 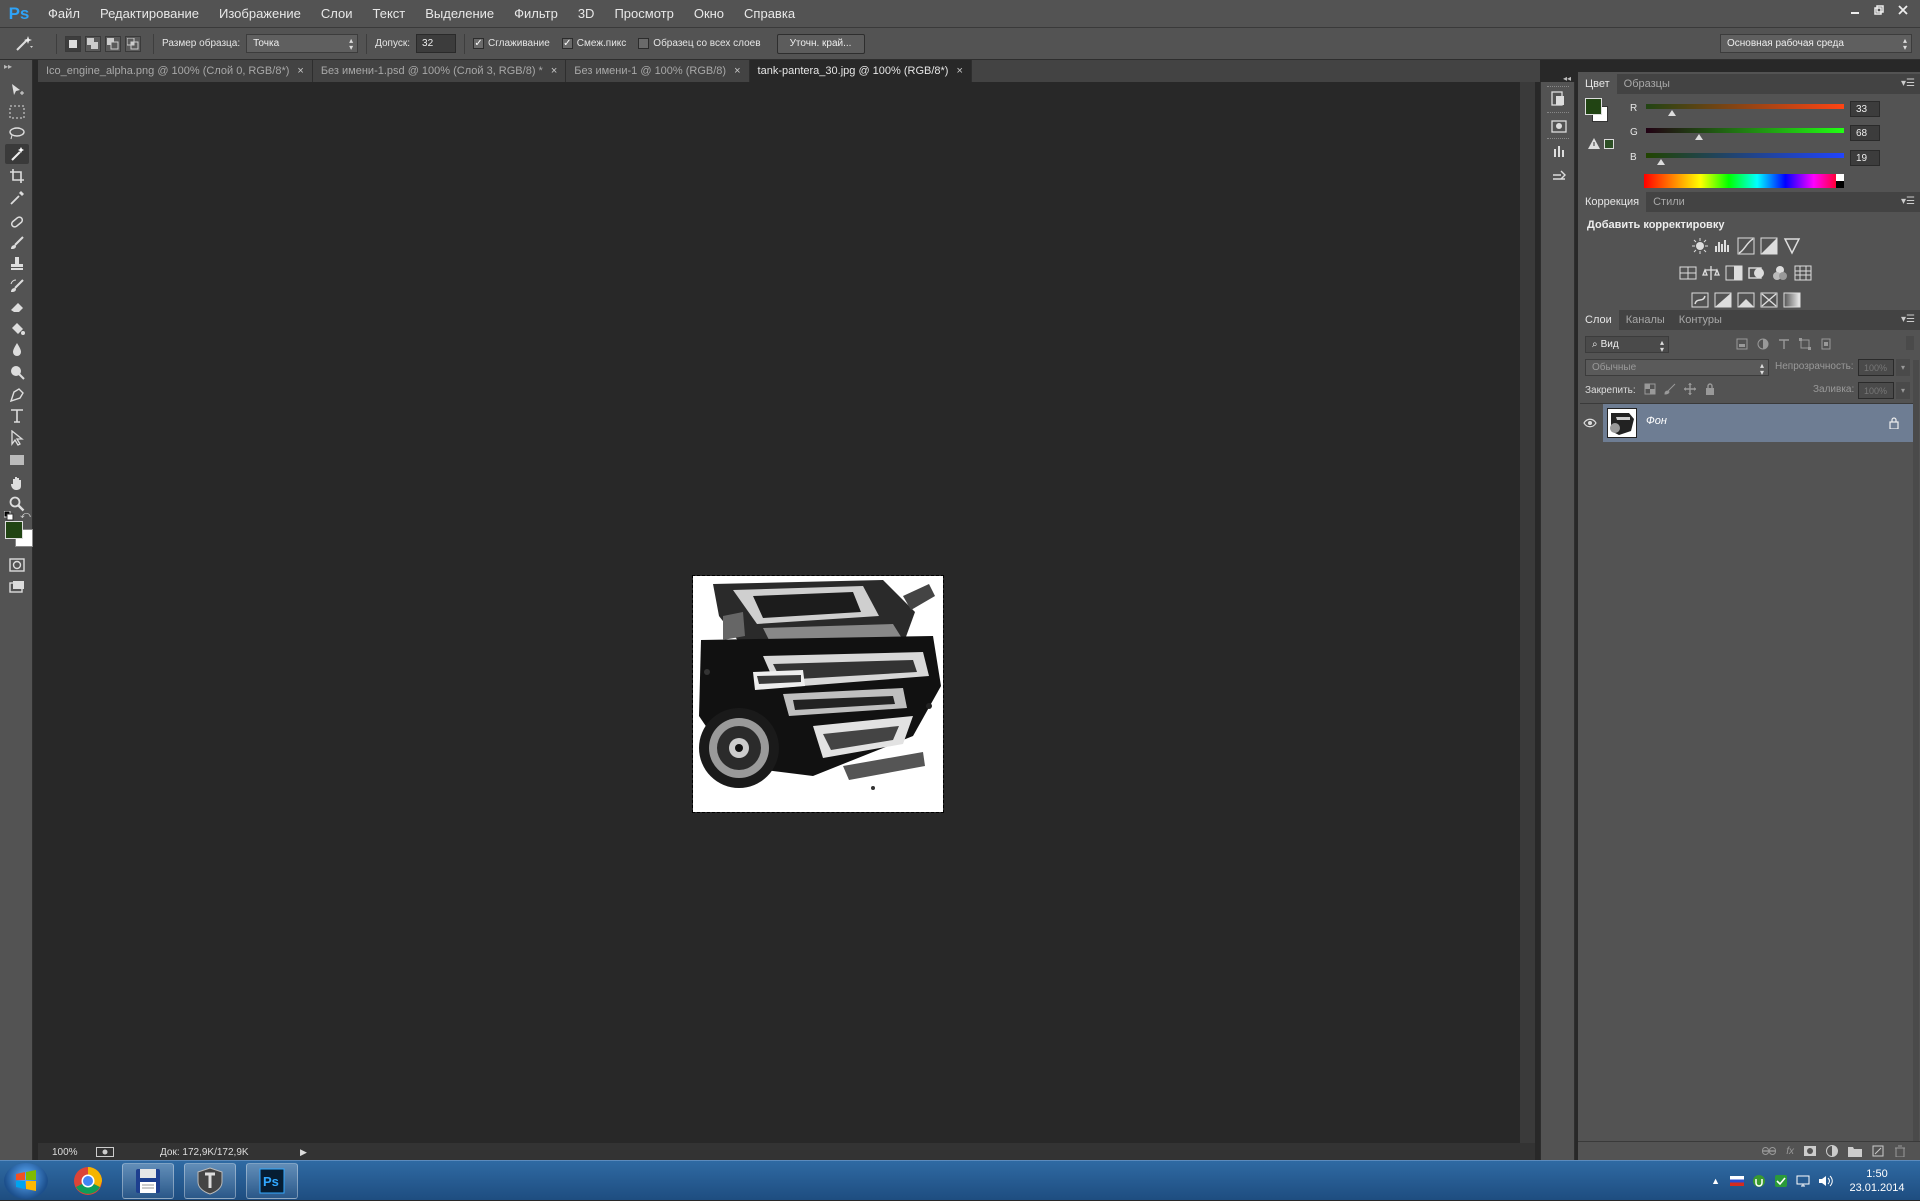 What do you see at coordinates (1826, 1181) in the screenshot?
I see `volume-tray-icon` at bounding box center [1826, 1181].